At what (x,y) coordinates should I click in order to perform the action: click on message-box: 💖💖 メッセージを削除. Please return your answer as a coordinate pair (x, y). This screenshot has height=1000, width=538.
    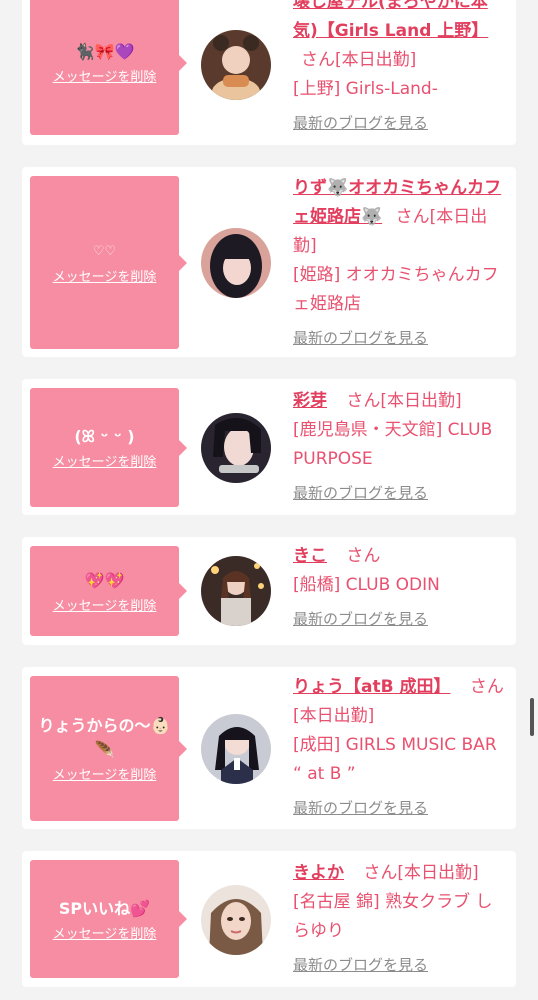
    Looking at the image, I should click on (108, 591).